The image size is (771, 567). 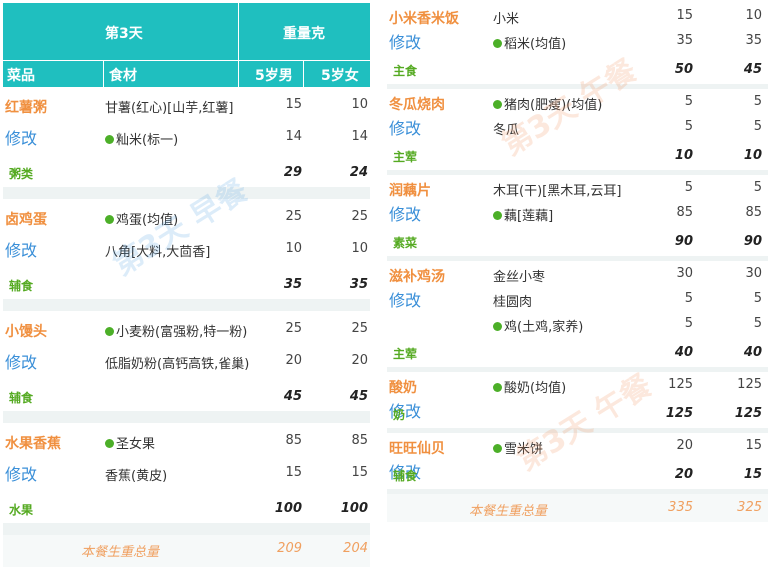 What do you see at coordinates (749, 384) in the screenshot?
I see `girl-weight: 125` at bounding box center [749, 384].